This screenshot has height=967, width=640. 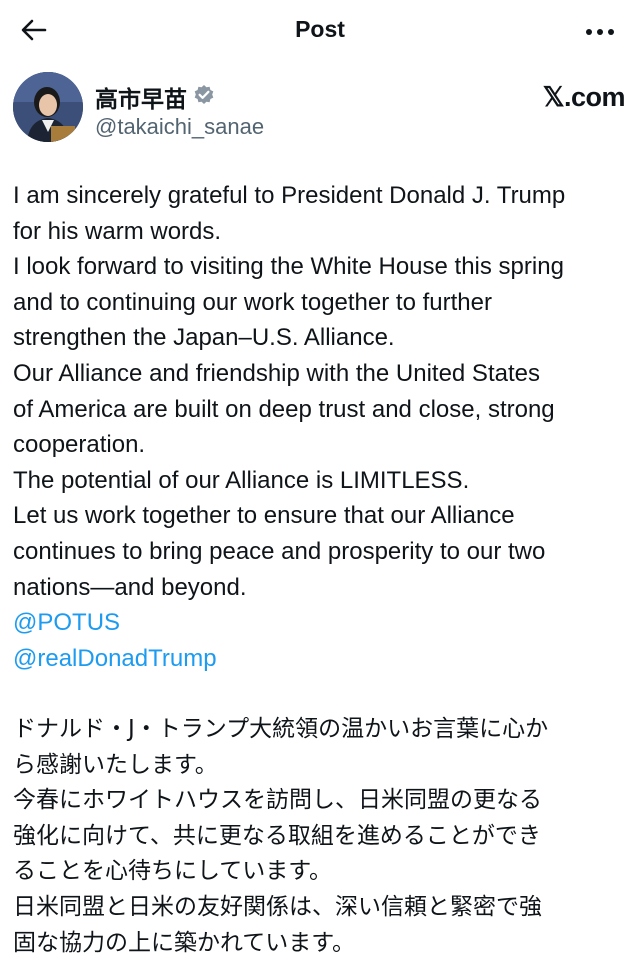 I want to click on user-handle: @takaichi_sanae, so click(x=179, y=127).